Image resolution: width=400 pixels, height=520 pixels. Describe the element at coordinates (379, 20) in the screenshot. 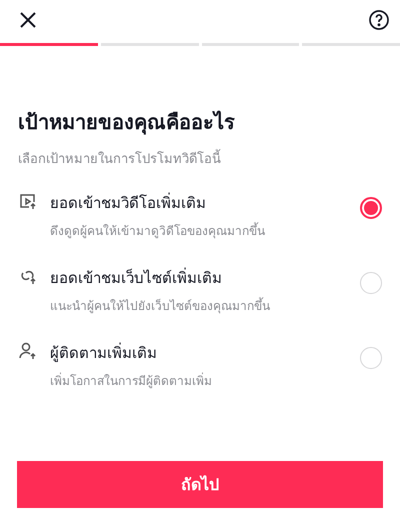

I see `help-button` at that location.